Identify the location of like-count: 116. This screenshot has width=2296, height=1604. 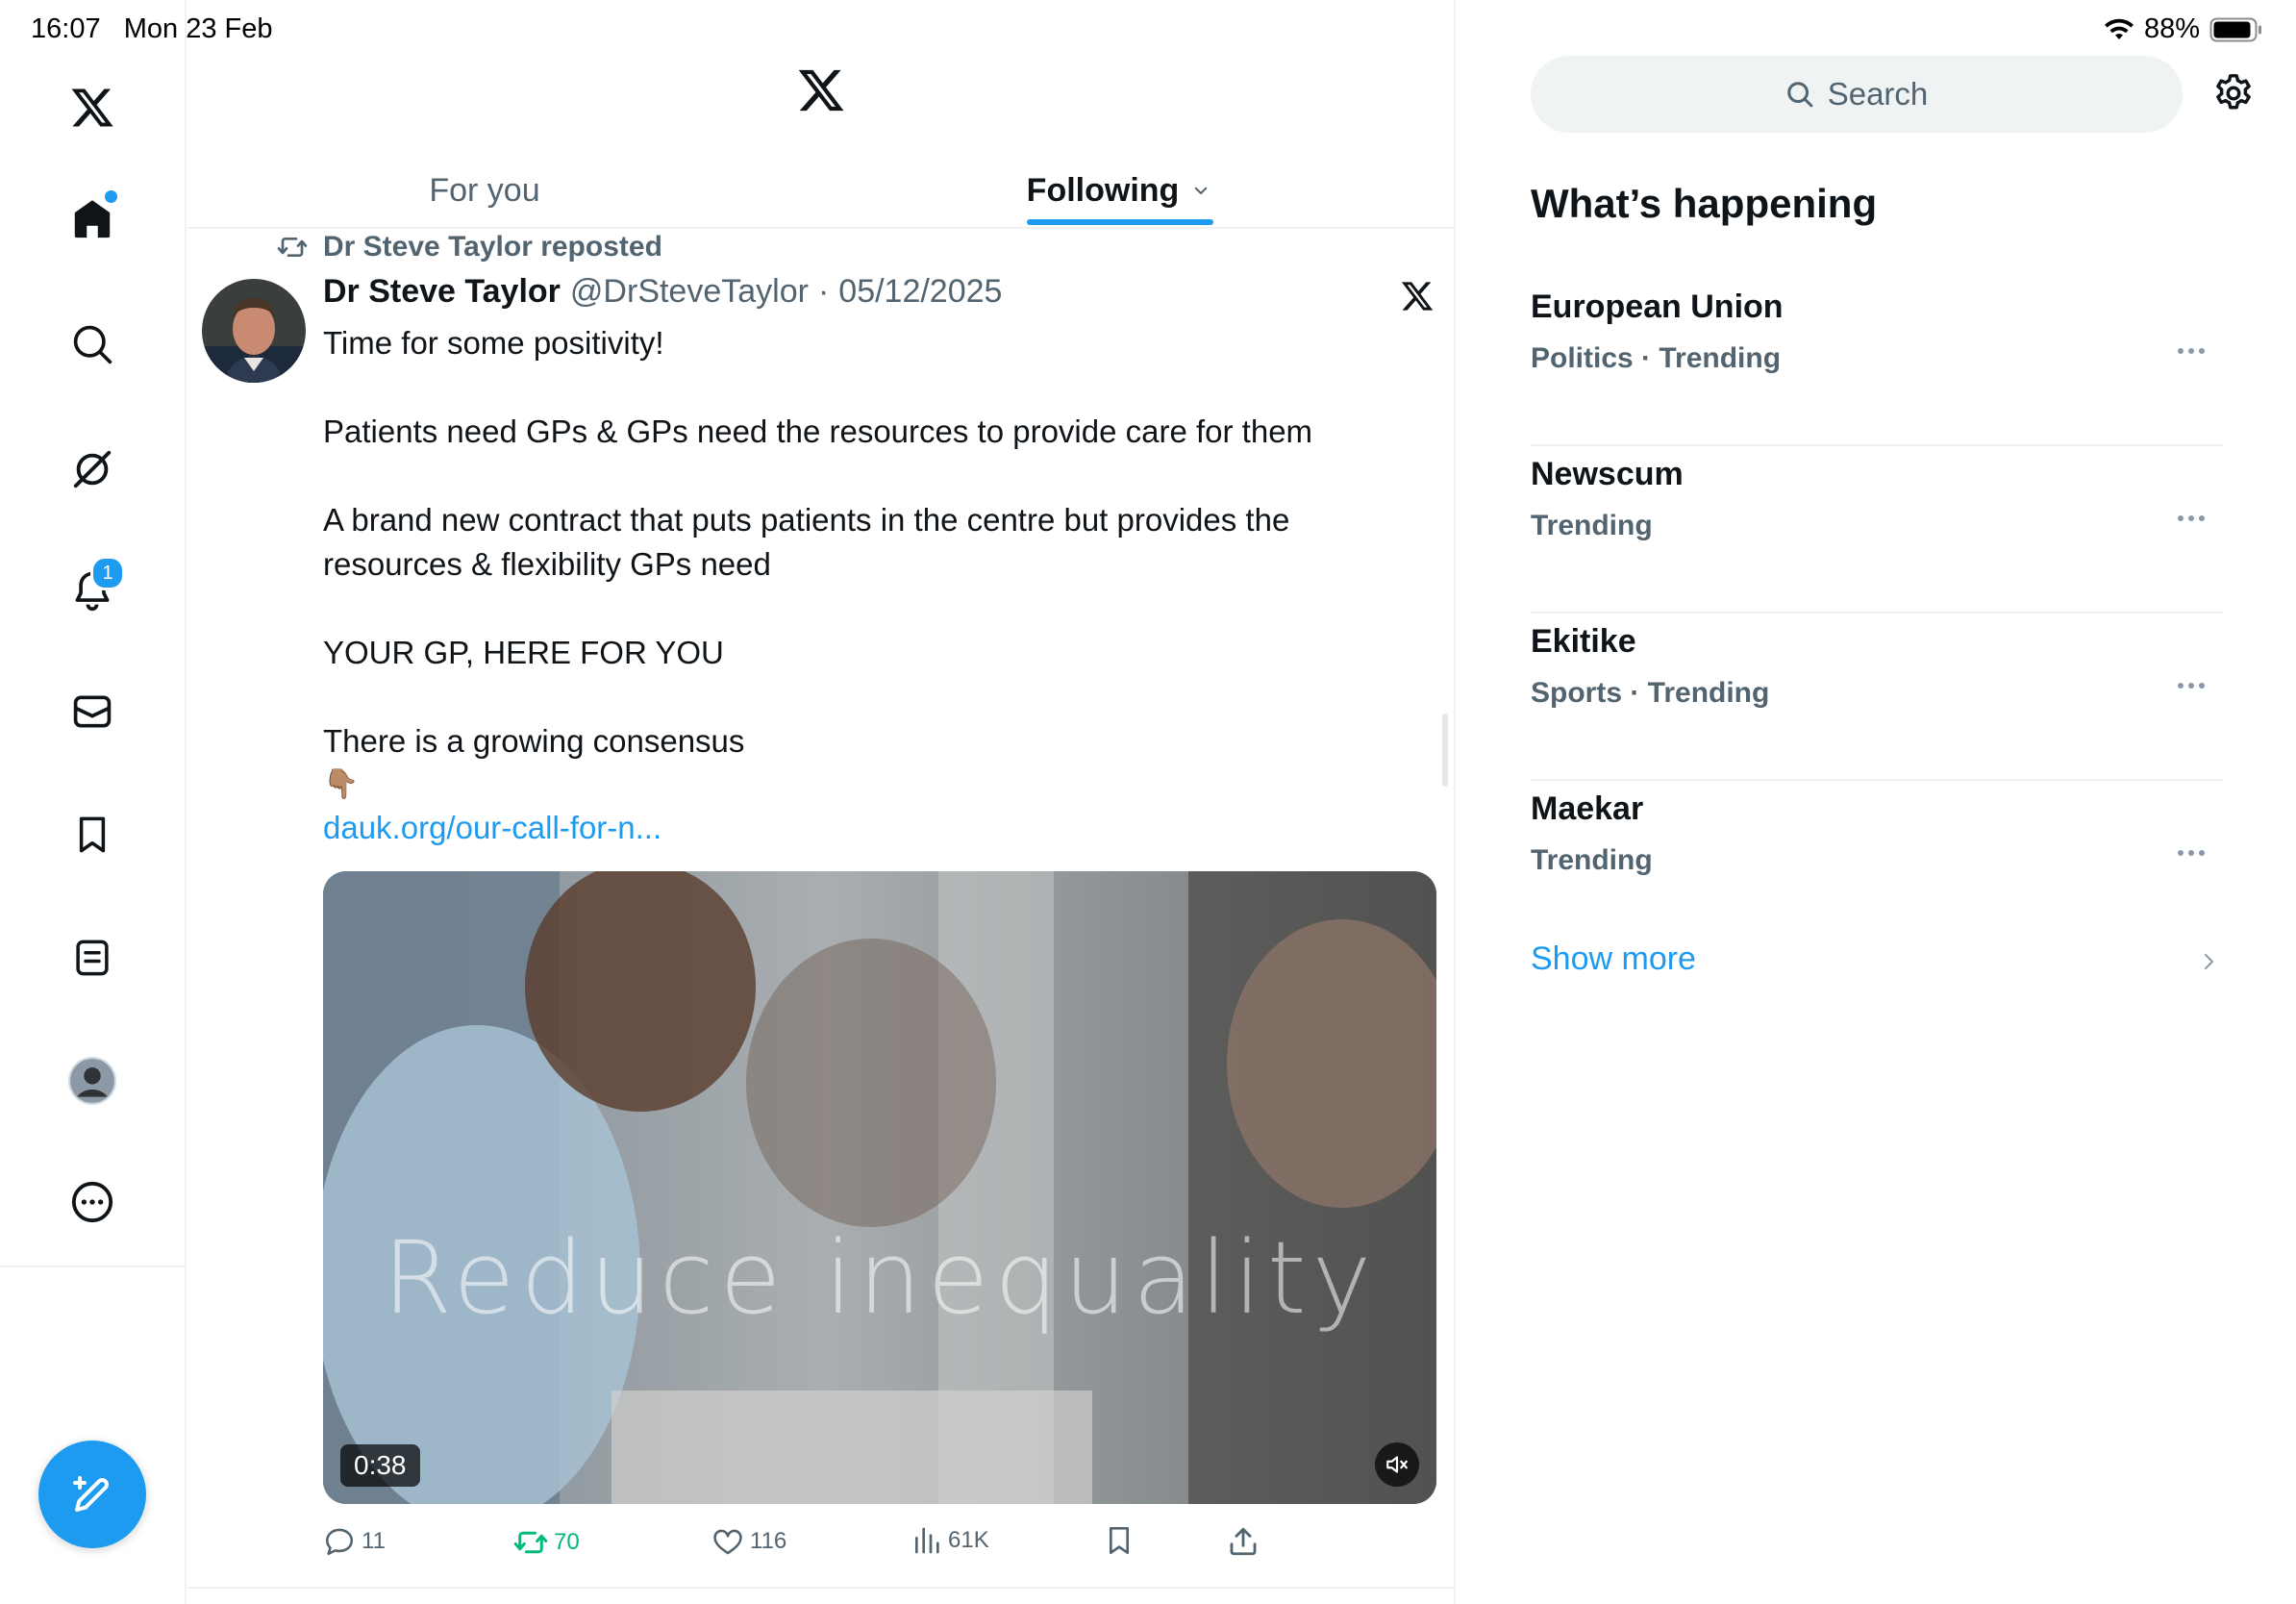
(768, 1541).